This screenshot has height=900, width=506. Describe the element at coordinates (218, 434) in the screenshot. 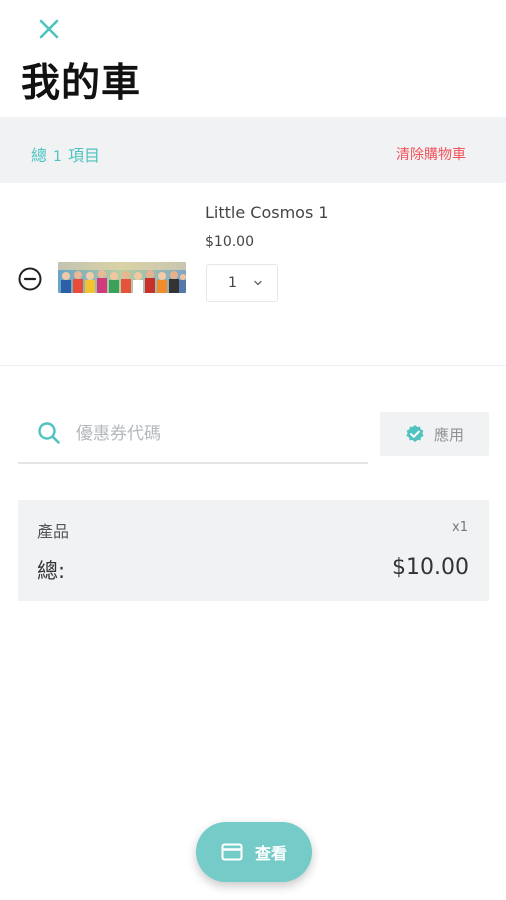

I see `coupon-code-input` at that location.